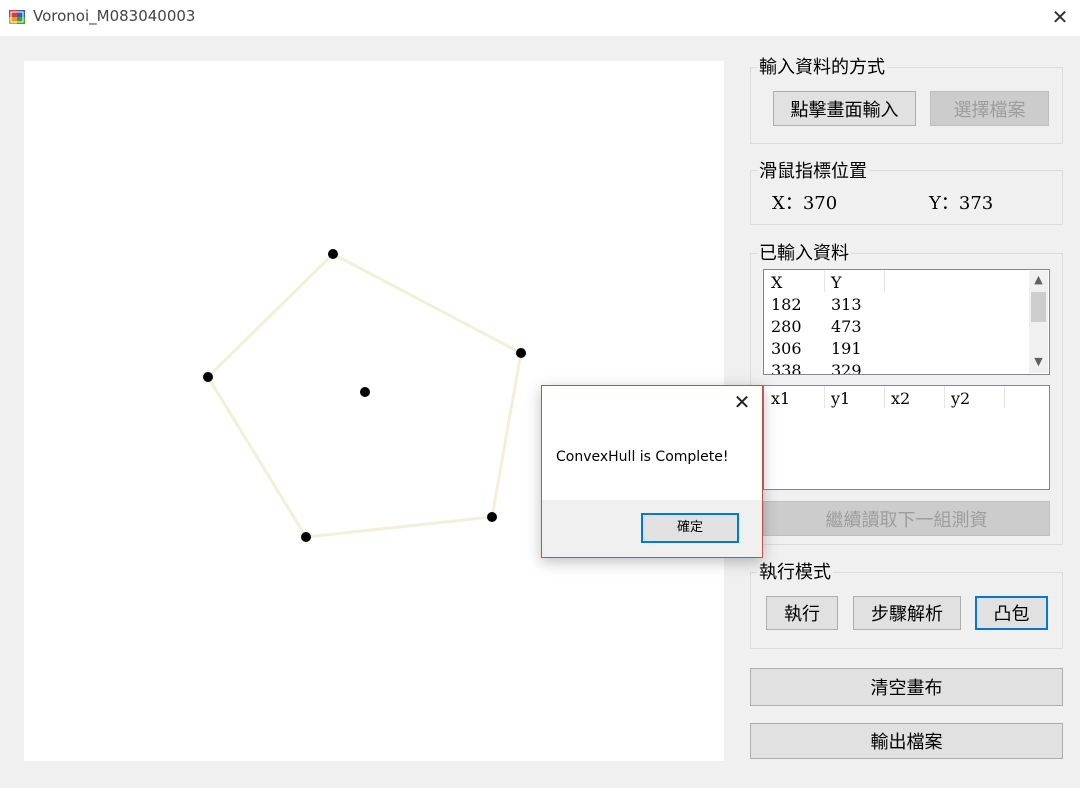 The image size is (1080, 788). What do you see at coordinates (846, 349) in the screenshot?
I see `list-item-y: 191` at bounding box center [846, 349].